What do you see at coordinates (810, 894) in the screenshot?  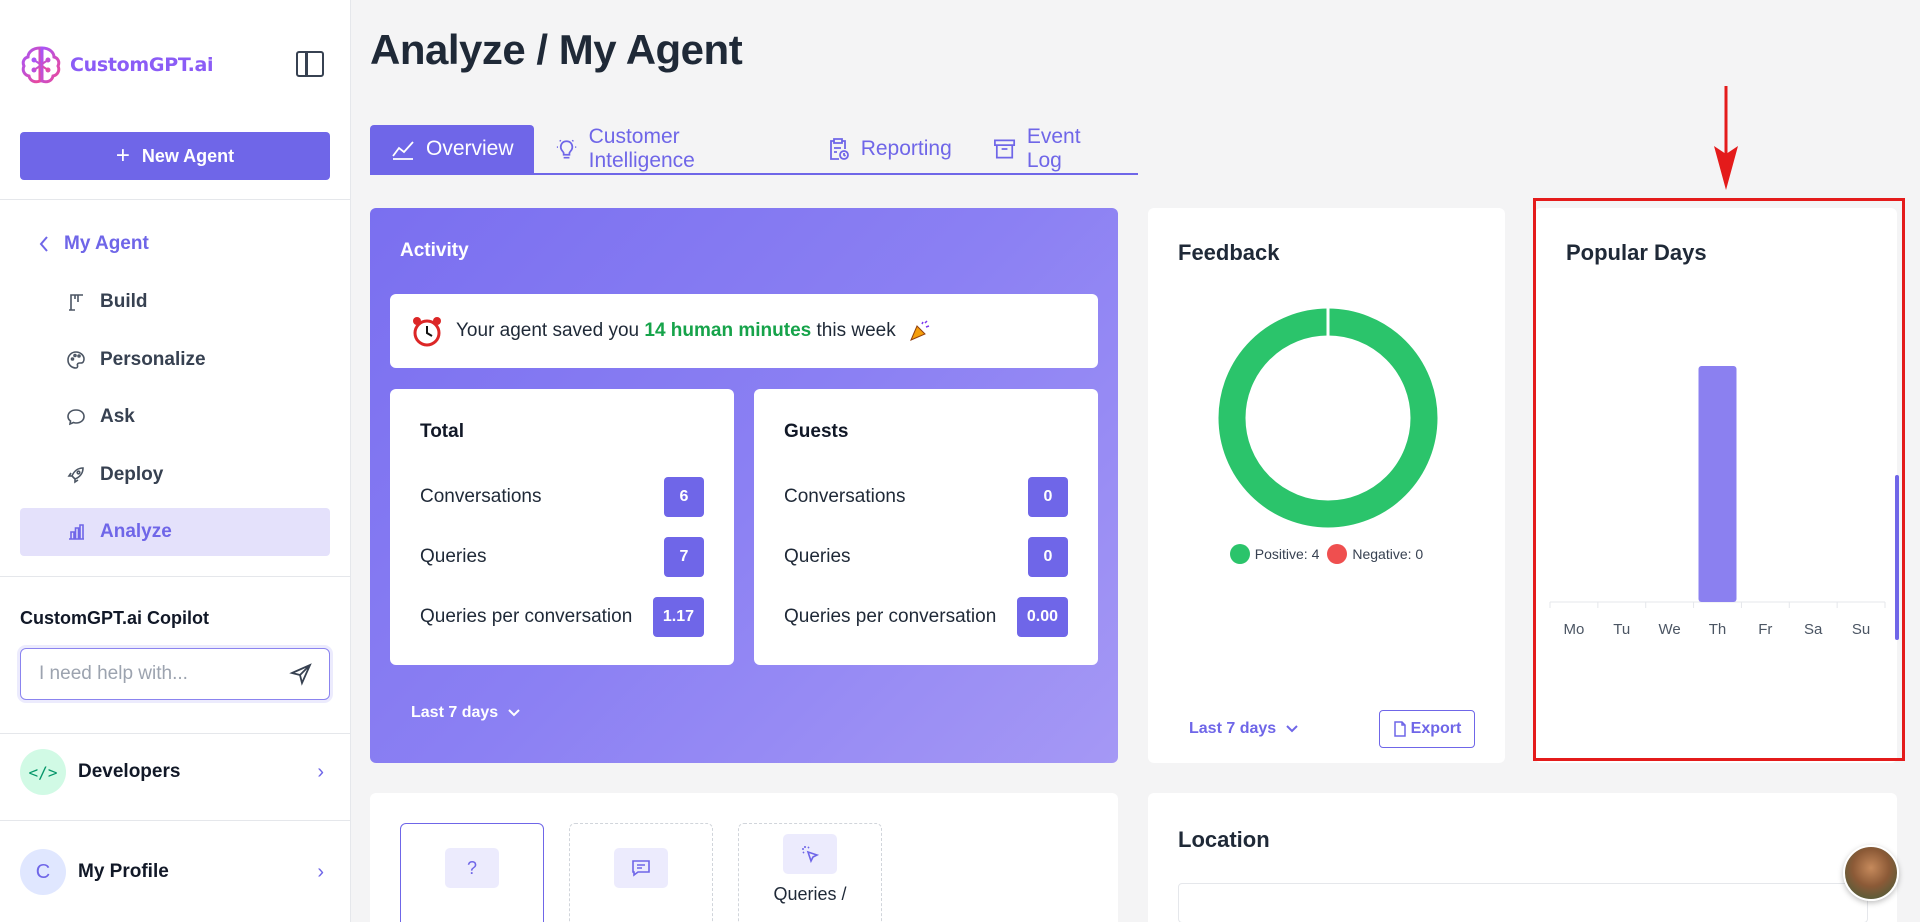 I see `query-card-label: Queries /` at bounding box center [810, 894].